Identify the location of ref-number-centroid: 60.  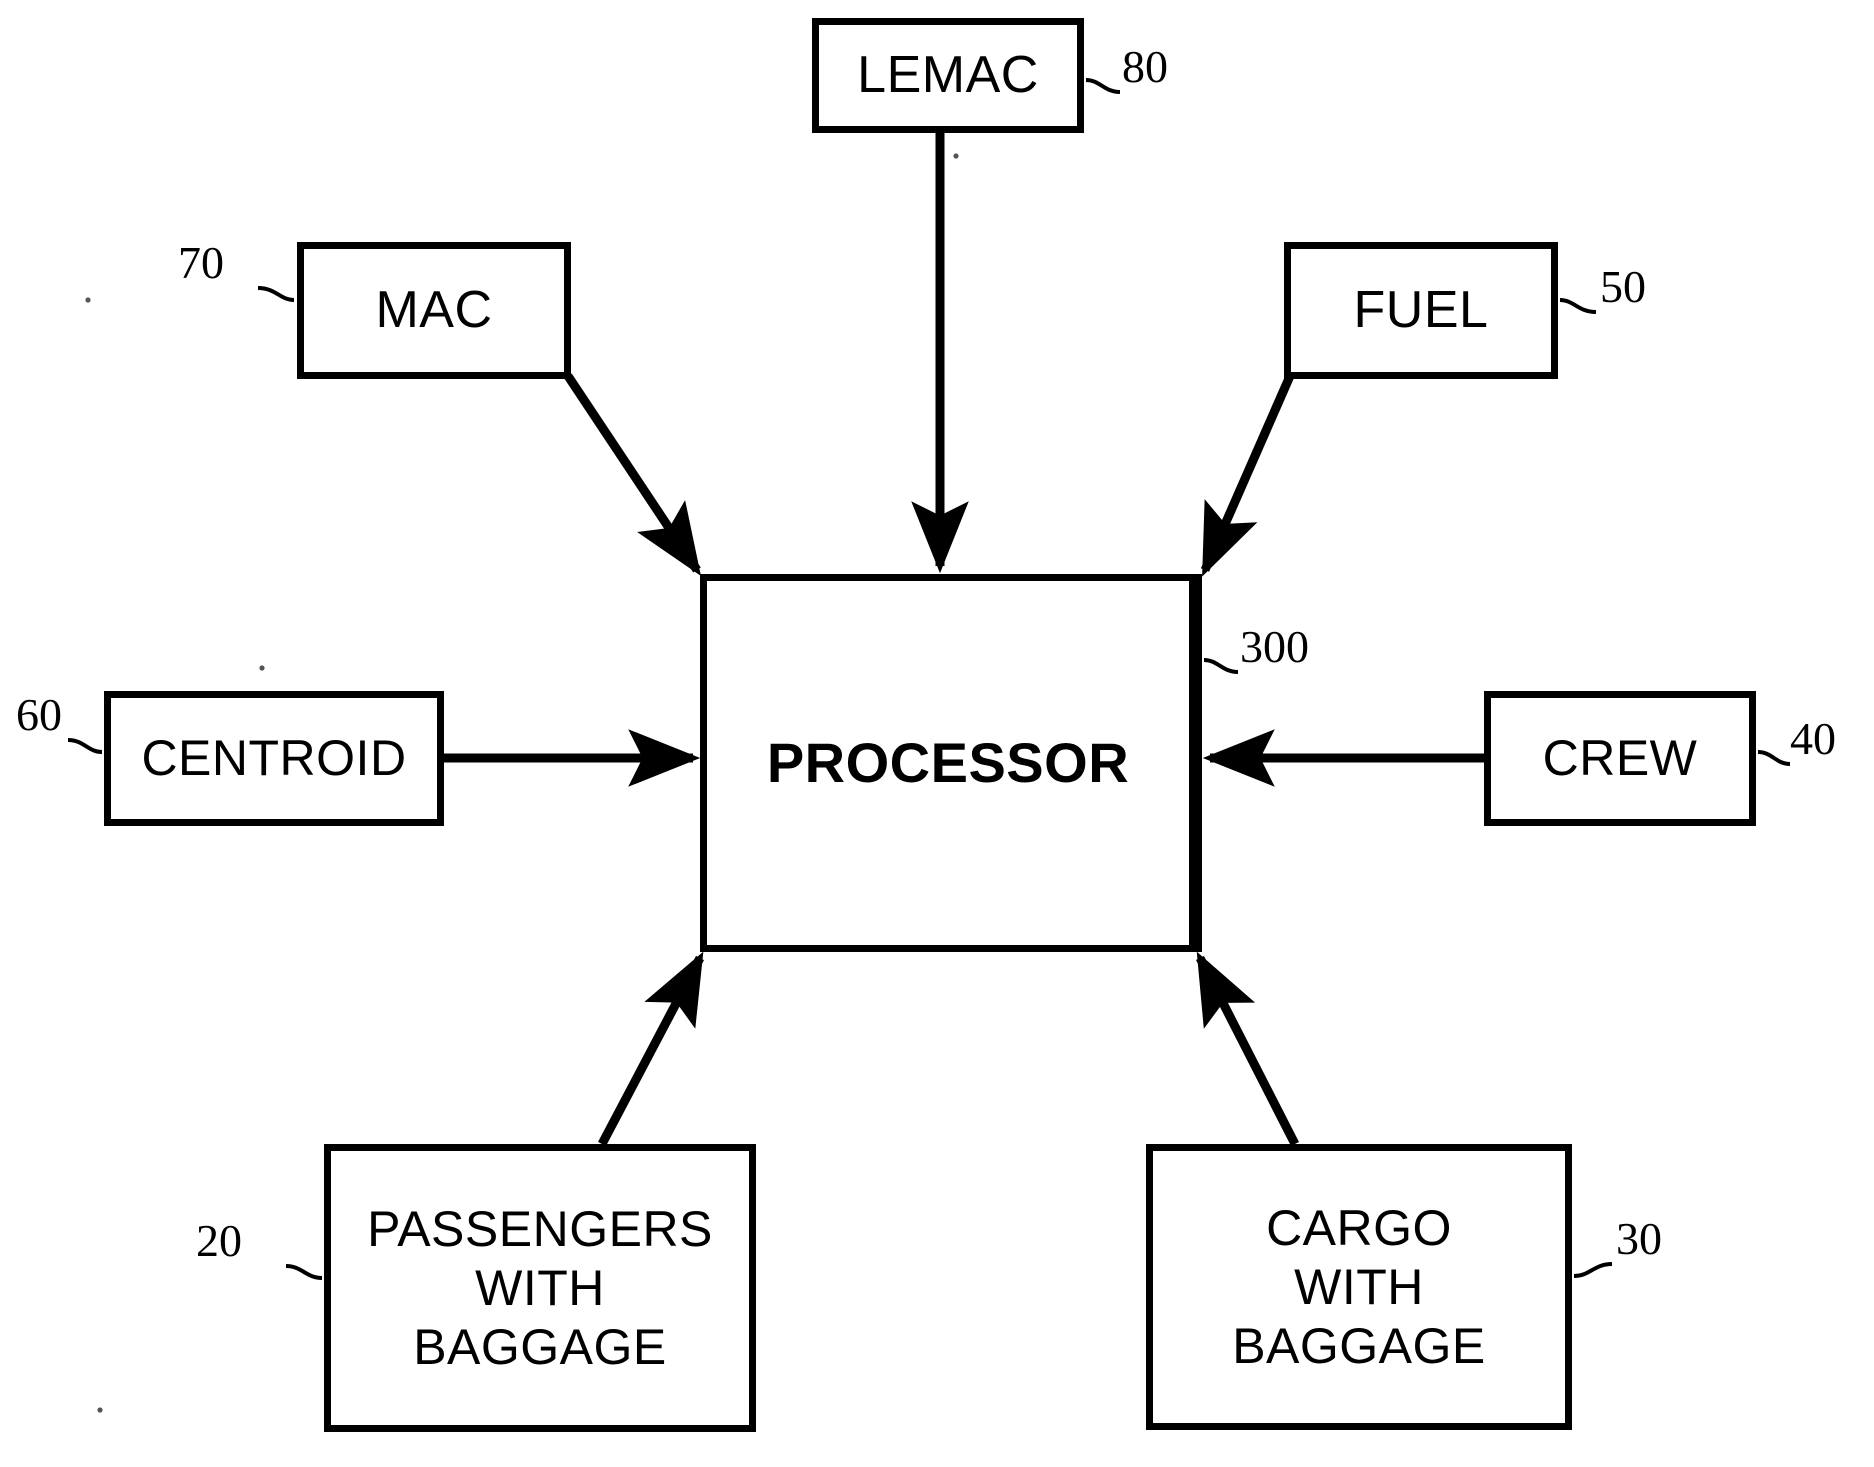
(39, 714).